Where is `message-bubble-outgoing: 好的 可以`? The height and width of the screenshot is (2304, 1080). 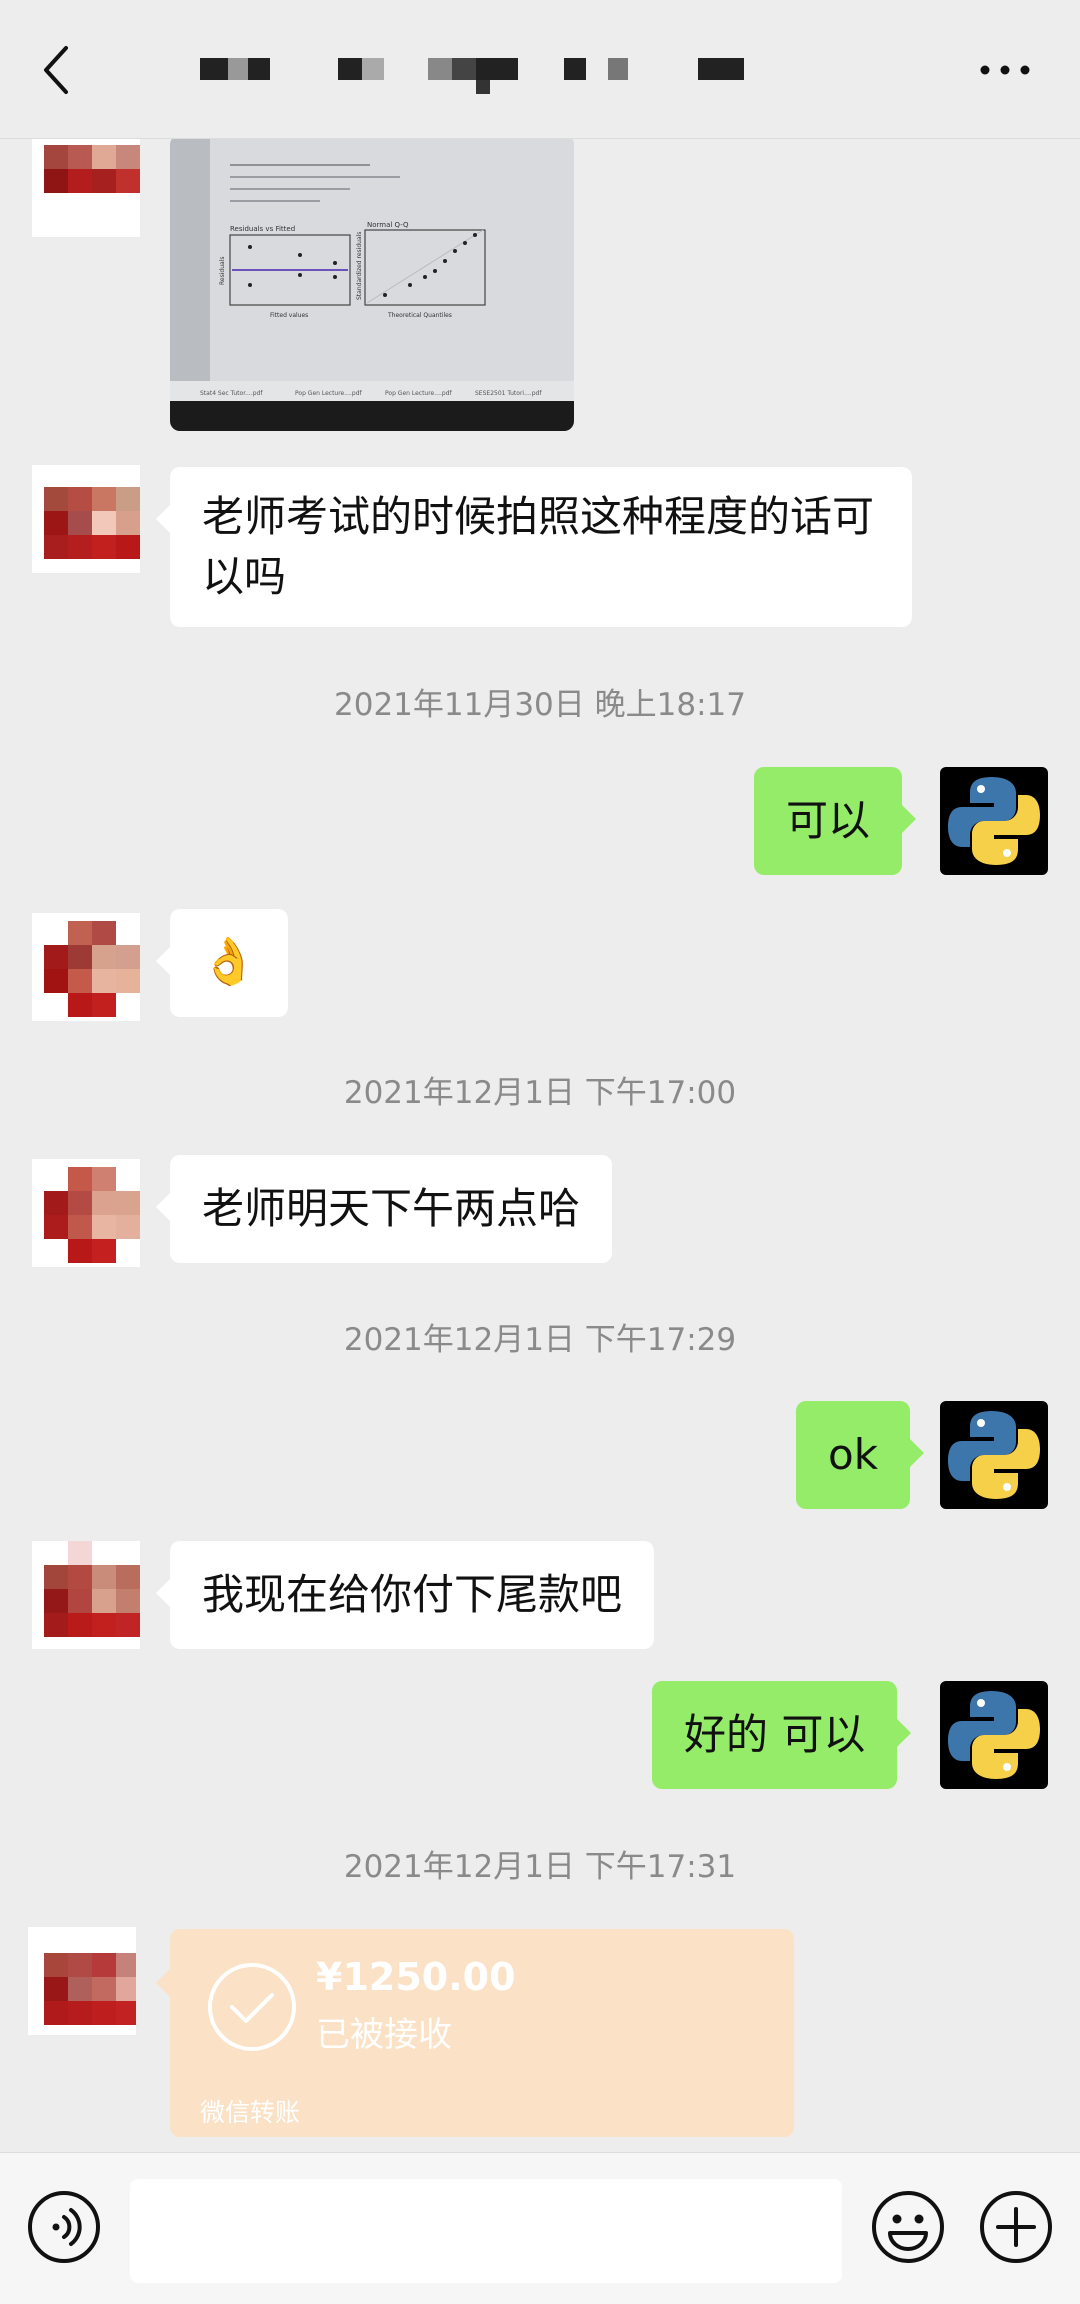
message-bubble-outgoing: 好的 可以 is located at coordinates (782, 1735).